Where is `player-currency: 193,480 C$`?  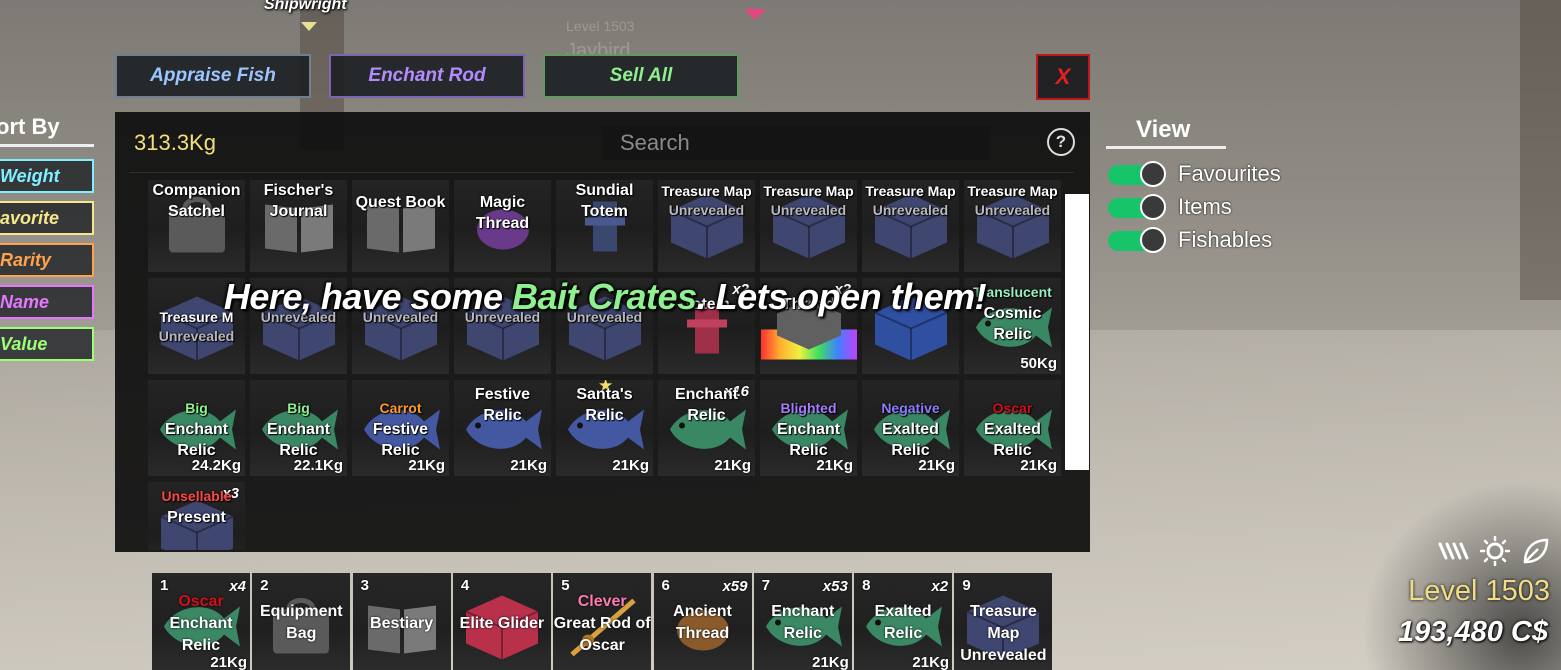 player-currency: 193,480 C$ is located at coordinates (1473, 632).